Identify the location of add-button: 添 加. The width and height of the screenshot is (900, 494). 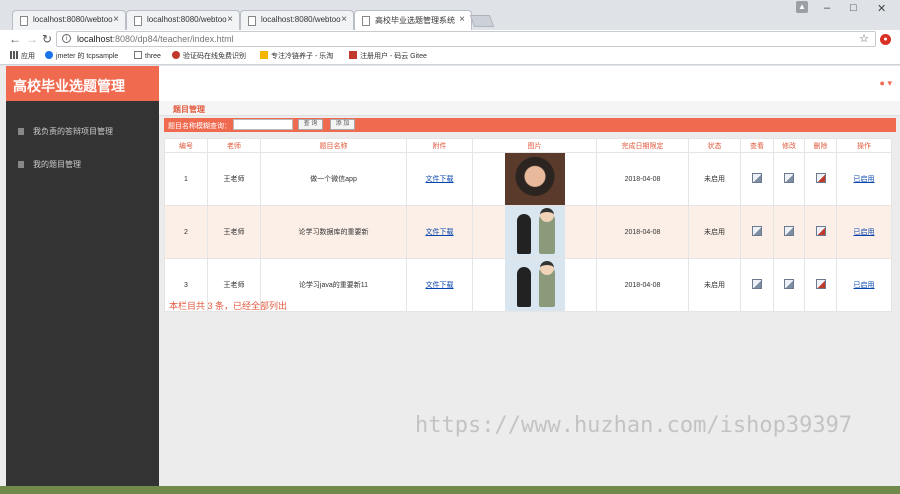
(342, 124).